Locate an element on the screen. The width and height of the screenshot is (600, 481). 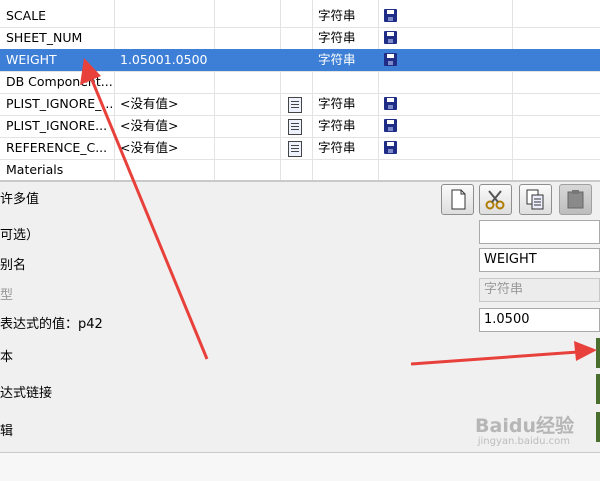
watermark-logo: Baidu经验 is located at coordinates (524, 426).